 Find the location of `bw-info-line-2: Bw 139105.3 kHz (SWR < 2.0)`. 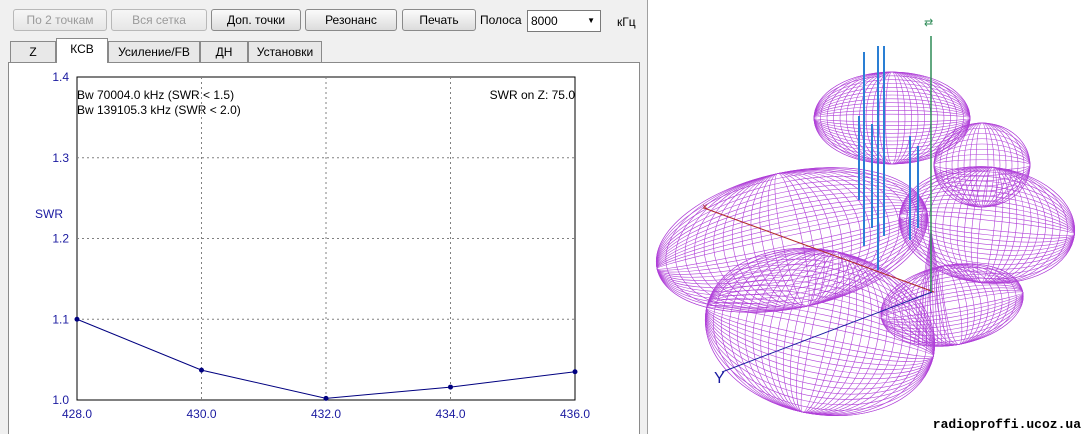

bw-info-line-2: Bw 139105.3 kHz (SWR < 2.0) is located at coordinates (159, 110).